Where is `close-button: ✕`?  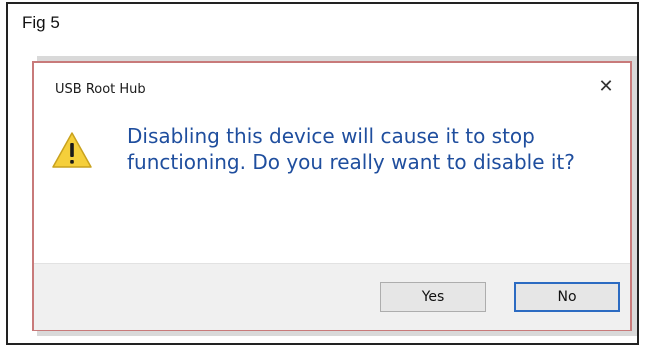 close-button: ✕ is located at coordinates (606, 86).